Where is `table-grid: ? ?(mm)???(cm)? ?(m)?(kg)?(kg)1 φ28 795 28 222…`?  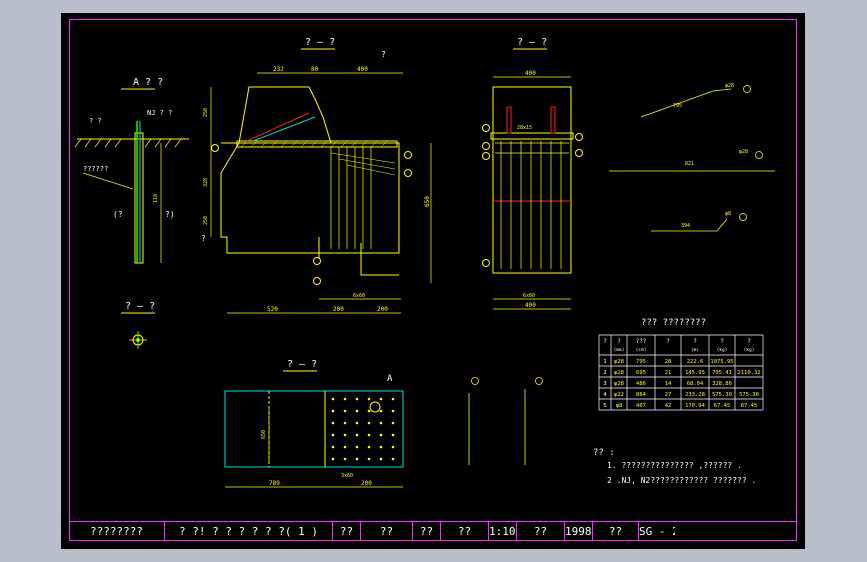
table-grid: ? ?(mm)???(cm)? ?(m)?(kg)?(kg)1 φ28 795 28 222… is located at coordinates (681, 372).